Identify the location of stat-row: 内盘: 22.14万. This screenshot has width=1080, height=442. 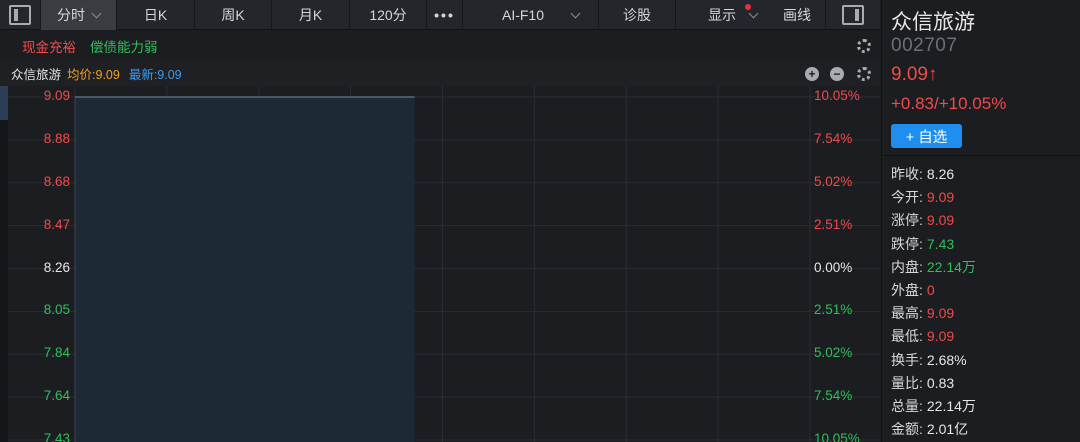
(933, 267).